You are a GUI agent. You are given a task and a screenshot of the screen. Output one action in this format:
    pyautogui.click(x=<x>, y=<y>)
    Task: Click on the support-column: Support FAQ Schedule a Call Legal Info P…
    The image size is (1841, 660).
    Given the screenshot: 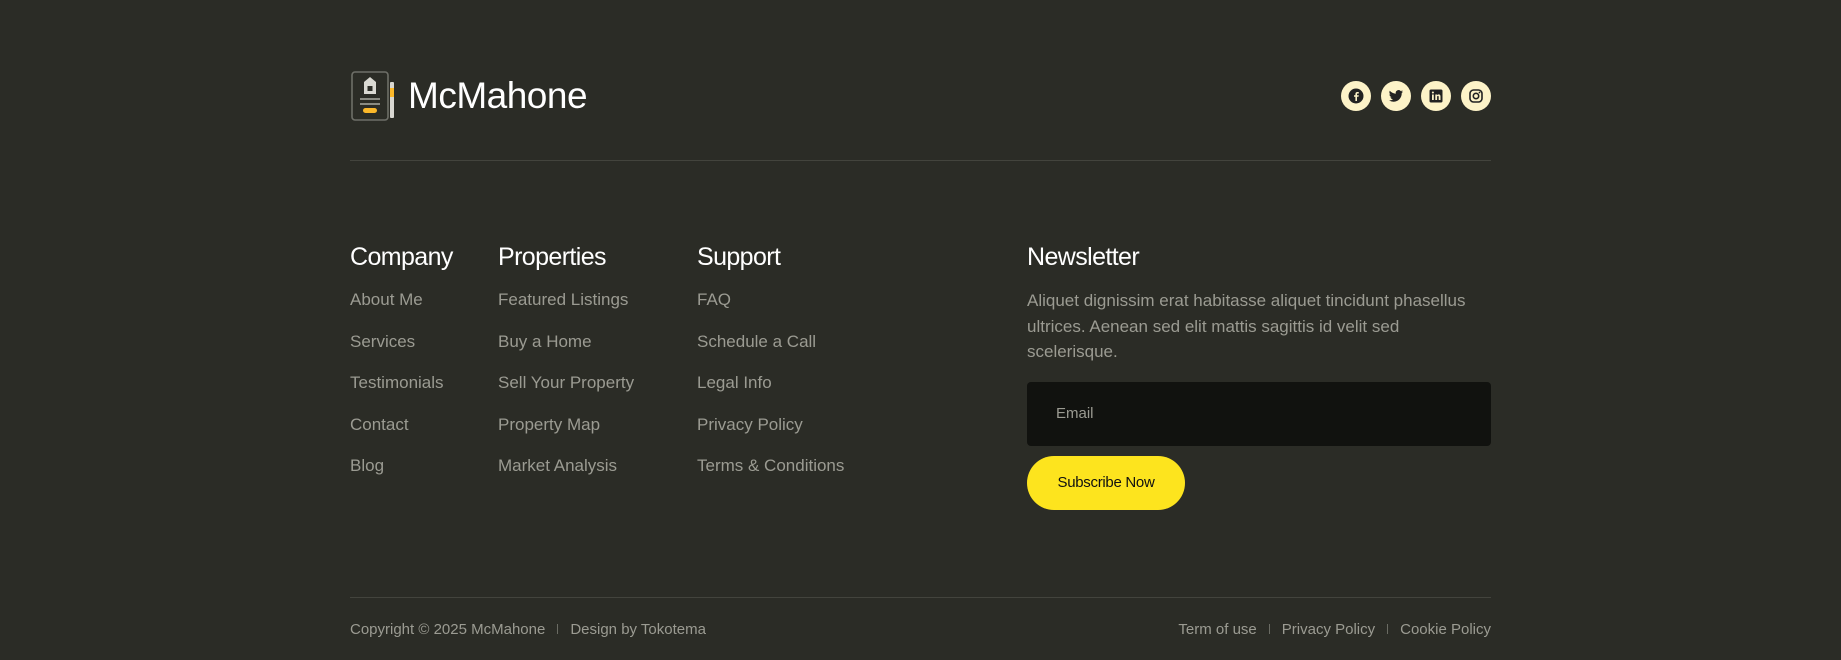 What is the action you would take?
    pyautogui.click(x=770, y=369)
    